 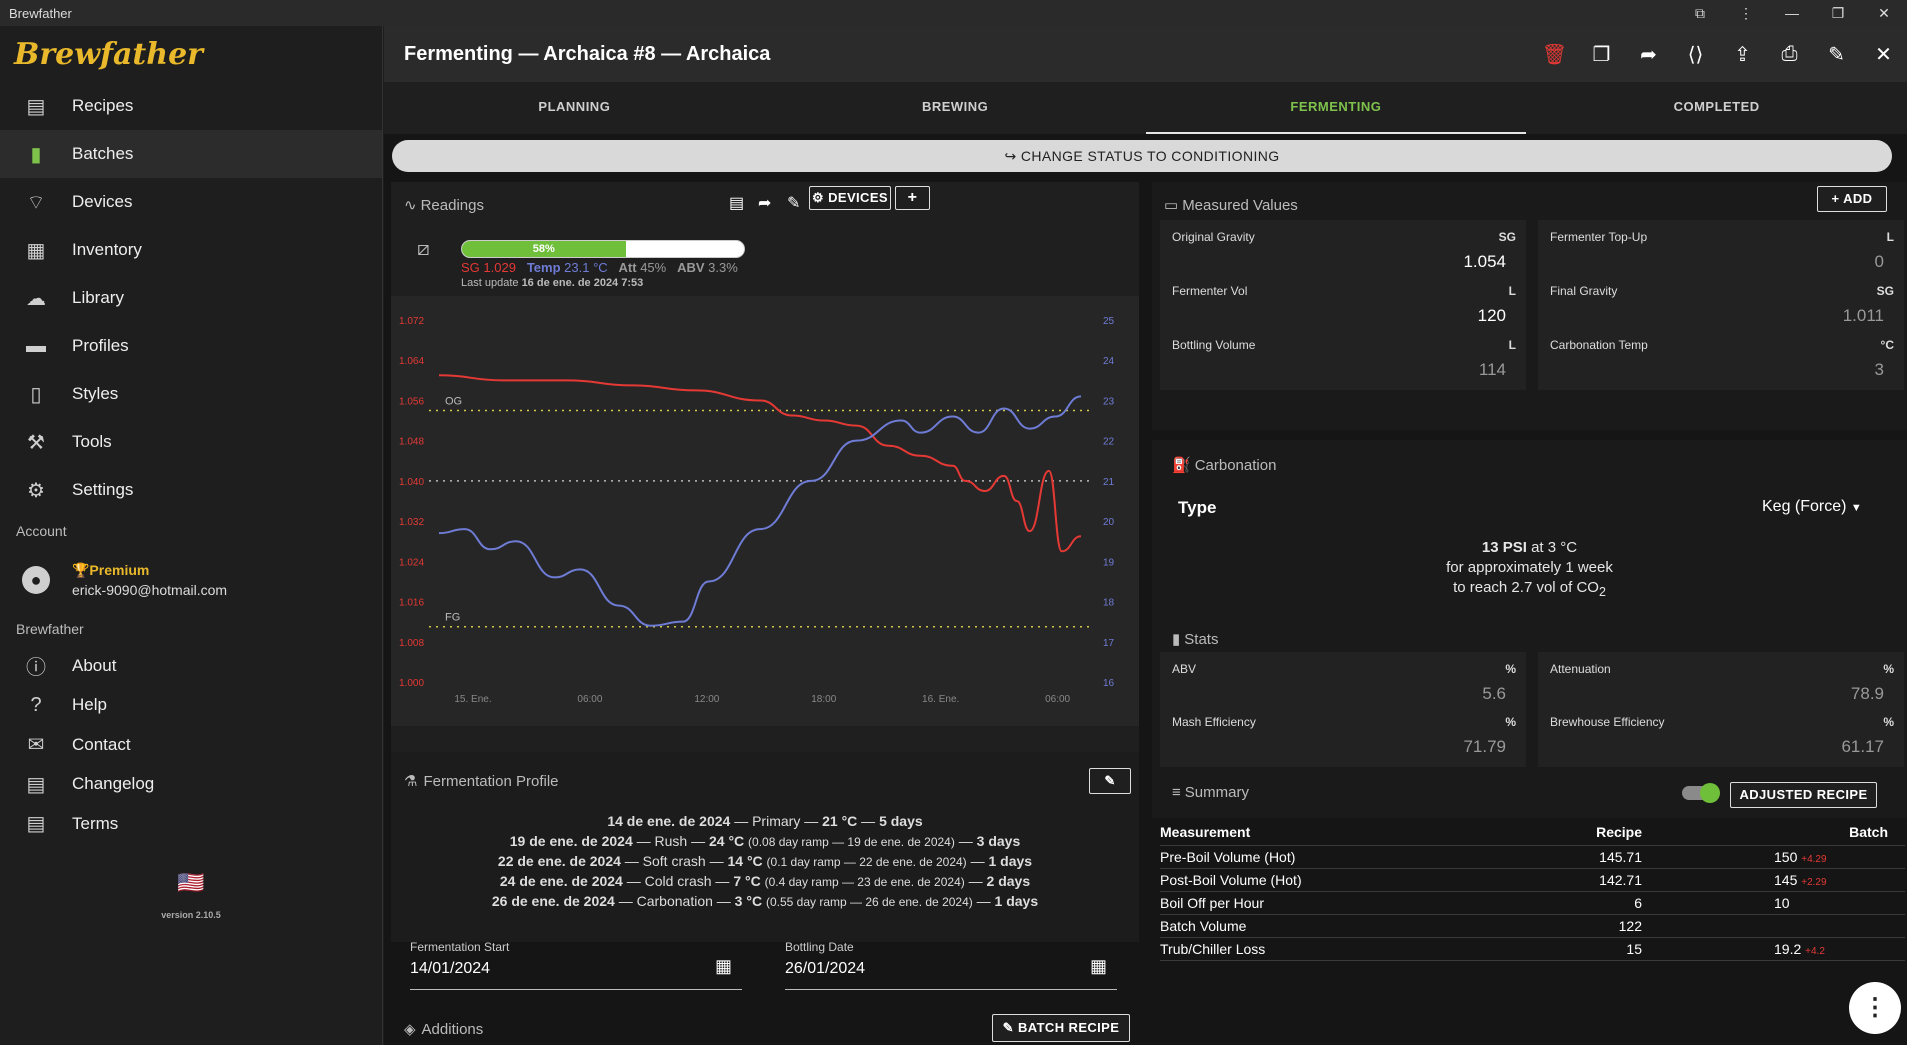 What do you see at coordinates (36, 580) in the screenshot?
I see `avatar-icon: ●` at bounding box center [36, 580].